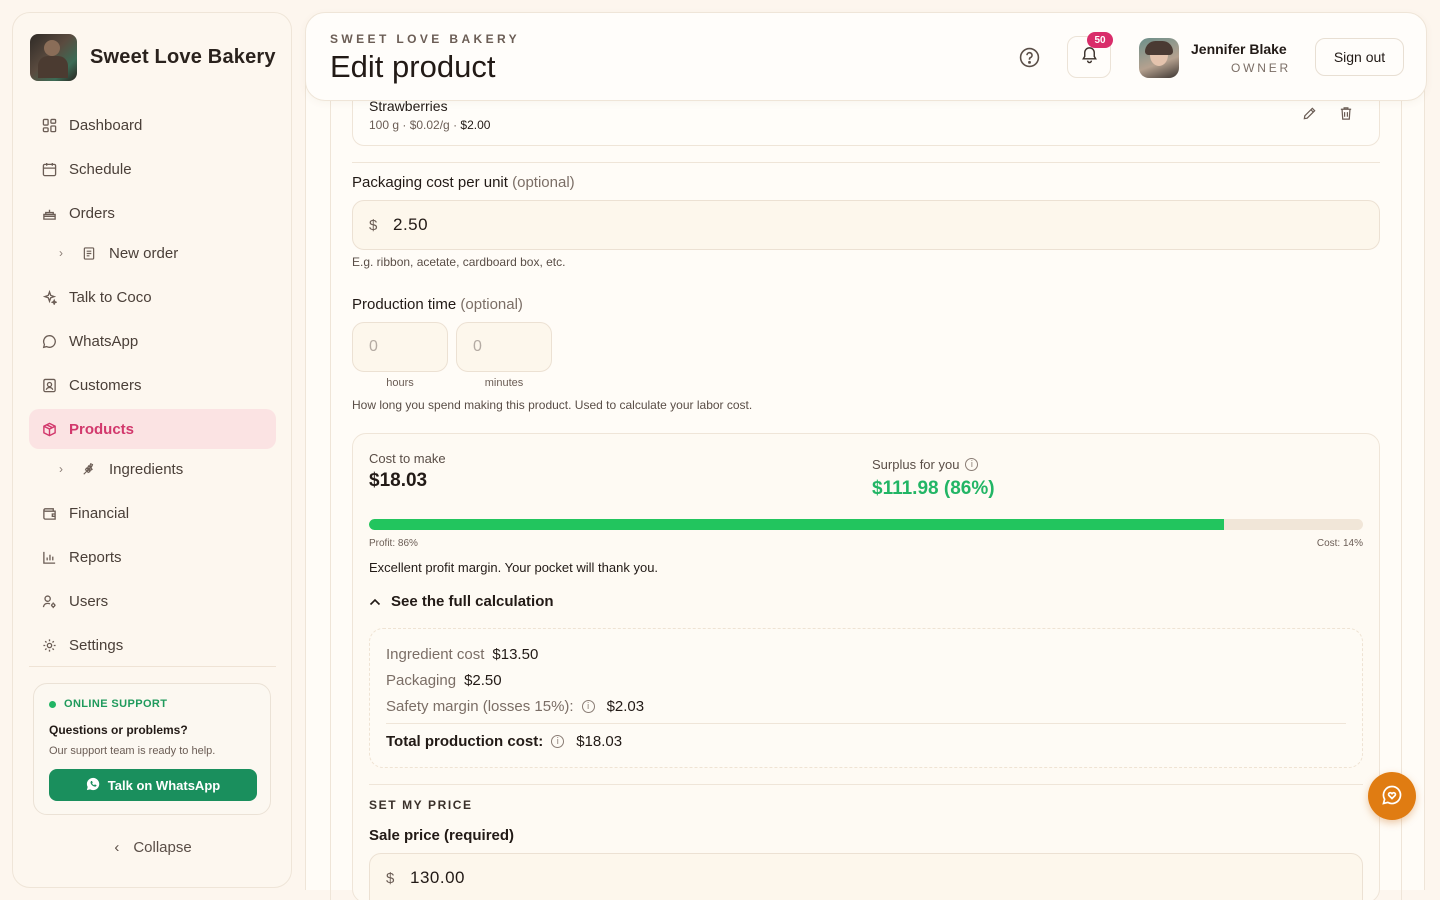 This screenshot has height=900, width=1440. I want to click on contact-card-icon, so click(49, 385).